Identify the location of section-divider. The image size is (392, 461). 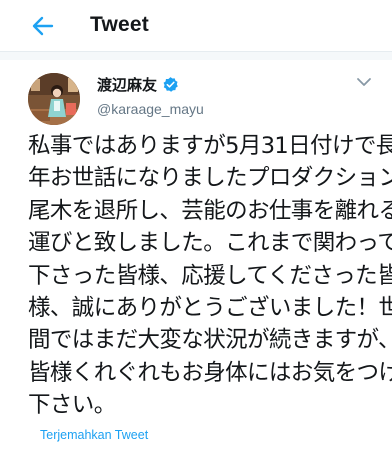
(196, 56).